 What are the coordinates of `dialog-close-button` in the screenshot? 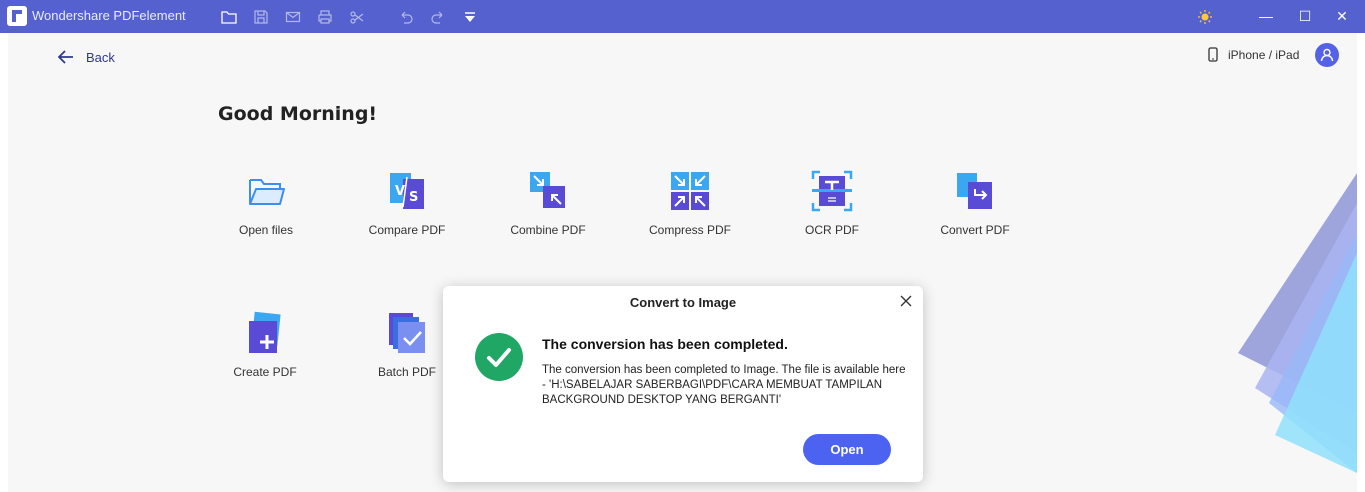 It's located at (906, 301).